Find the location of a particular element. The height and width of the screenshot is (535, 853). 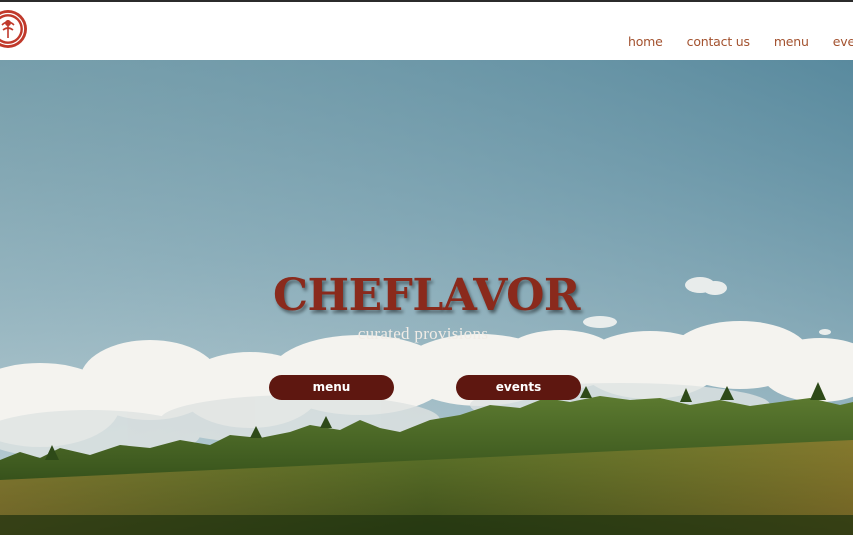

nav-events-link: events is located at coordinates (843, 41).